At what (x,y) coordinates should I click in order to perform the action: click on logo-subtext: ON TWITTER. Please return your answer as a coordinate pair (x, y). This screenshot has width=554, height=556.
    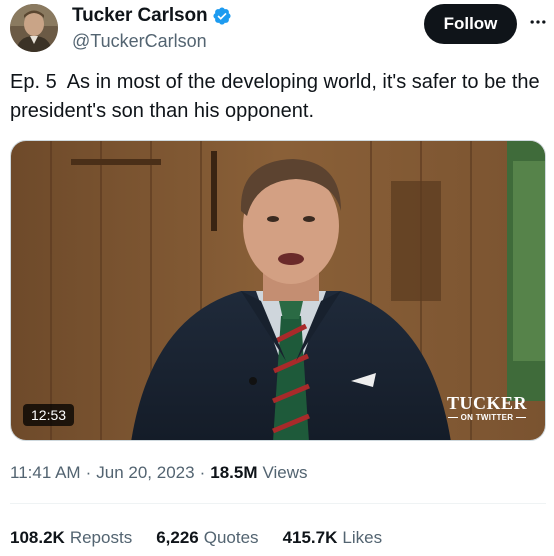
    Looking at the image, I should click on (487, 417).